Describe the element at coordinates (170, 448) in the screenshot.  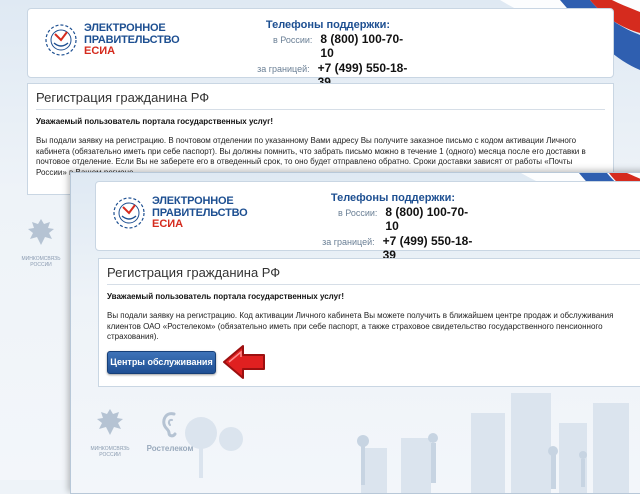
I see `rostelecom-caption: Ростелеком` at that location.